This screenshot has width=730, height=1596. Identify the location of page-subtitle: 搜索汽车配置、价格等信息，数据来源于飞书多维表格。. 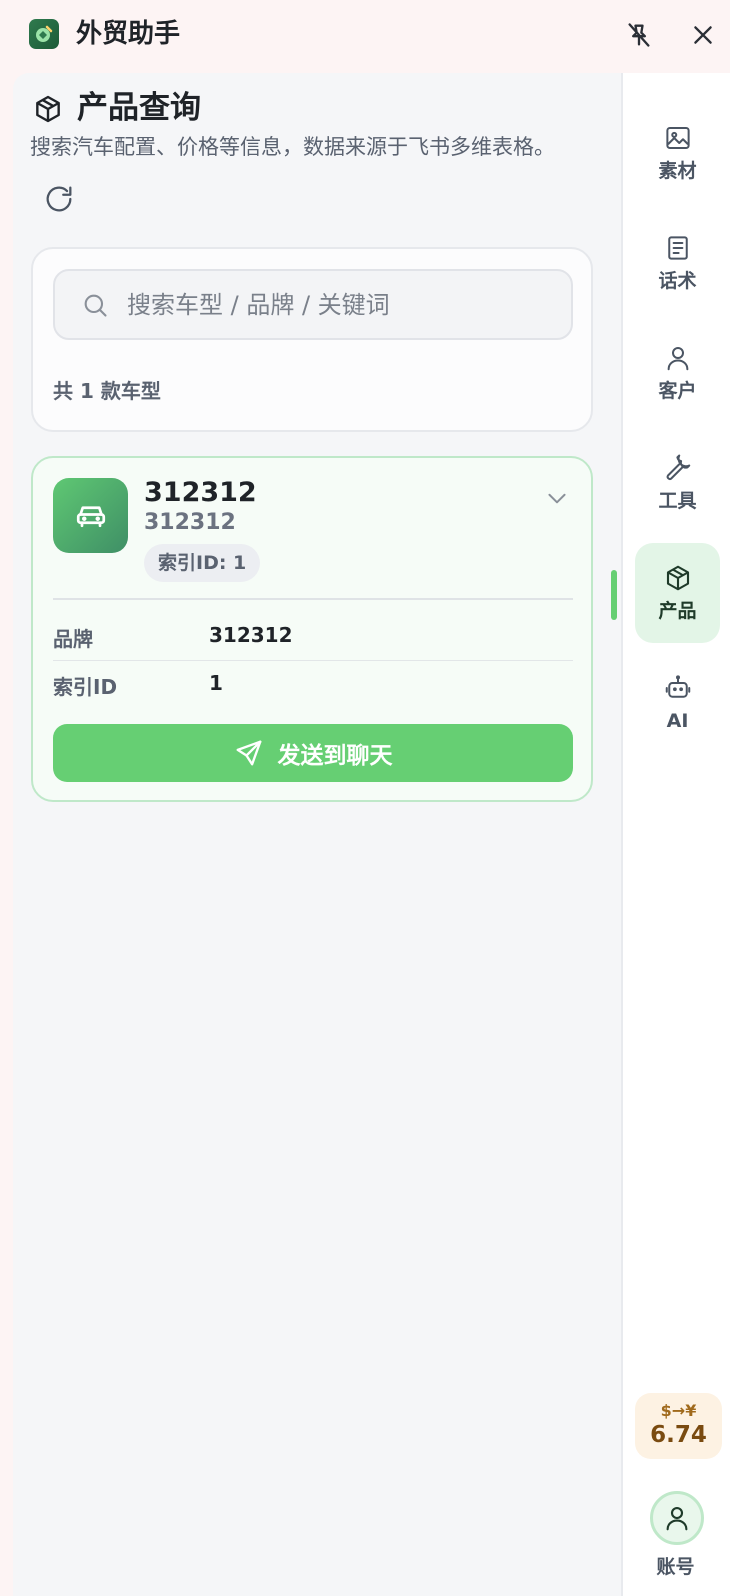
(292, 147).